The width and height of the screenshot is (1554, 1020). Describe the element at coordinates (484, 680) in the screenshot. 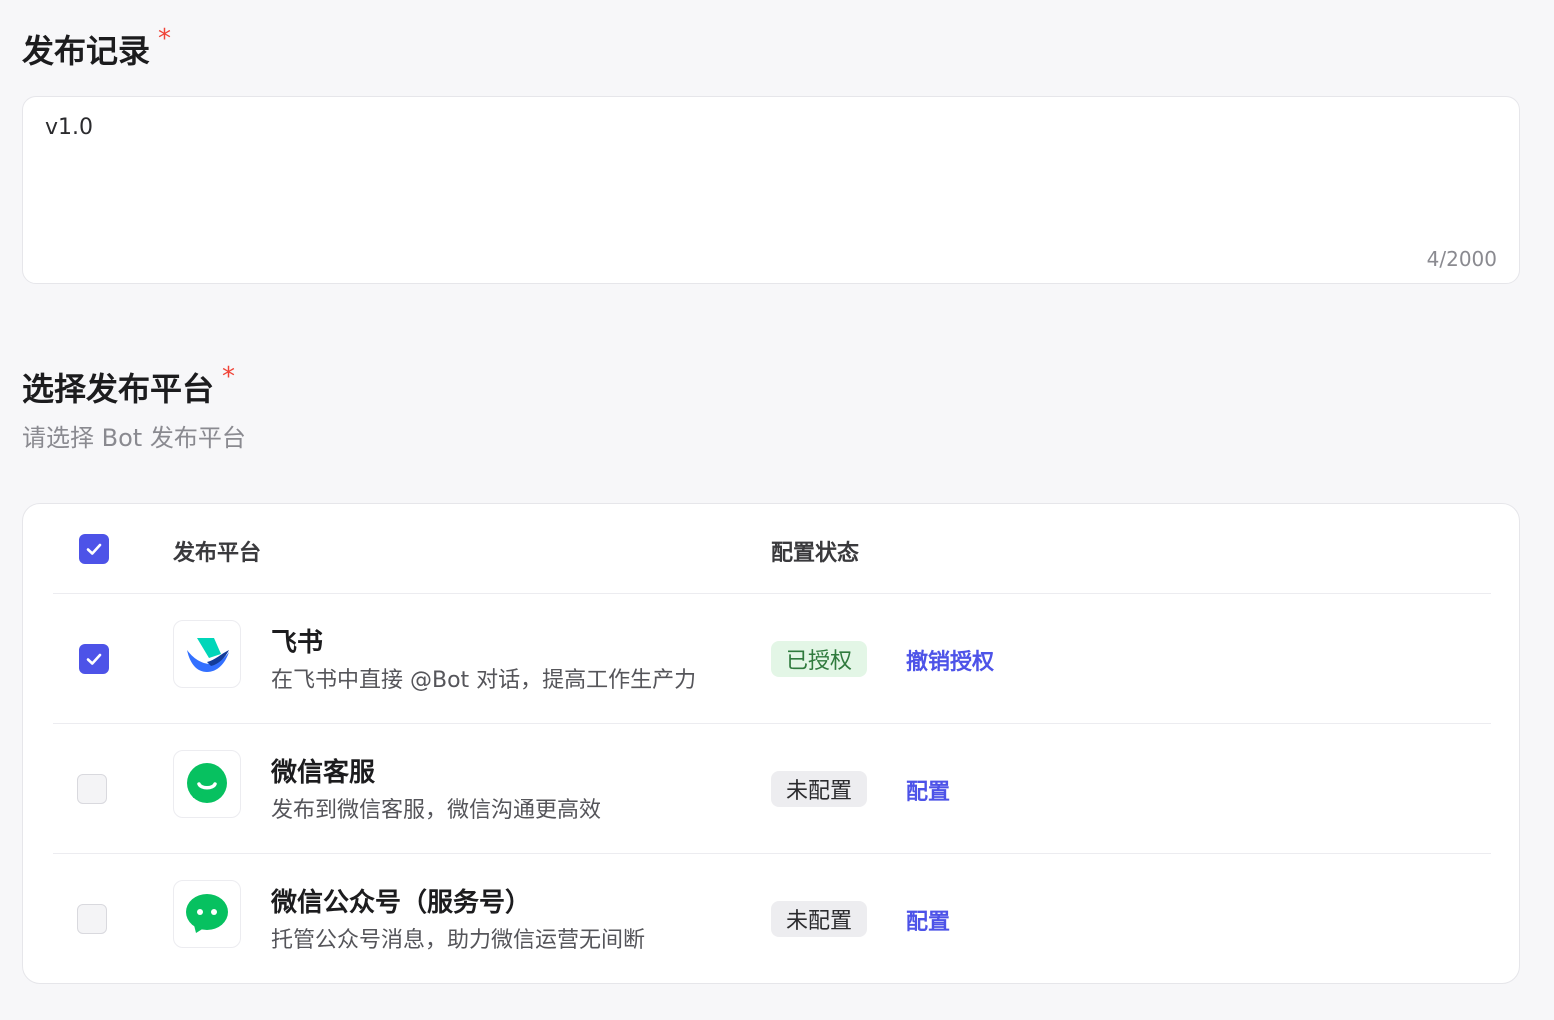

I see `platform-description: 在飞书中直接 @Bot 对话，提高工作生产力` at that location.